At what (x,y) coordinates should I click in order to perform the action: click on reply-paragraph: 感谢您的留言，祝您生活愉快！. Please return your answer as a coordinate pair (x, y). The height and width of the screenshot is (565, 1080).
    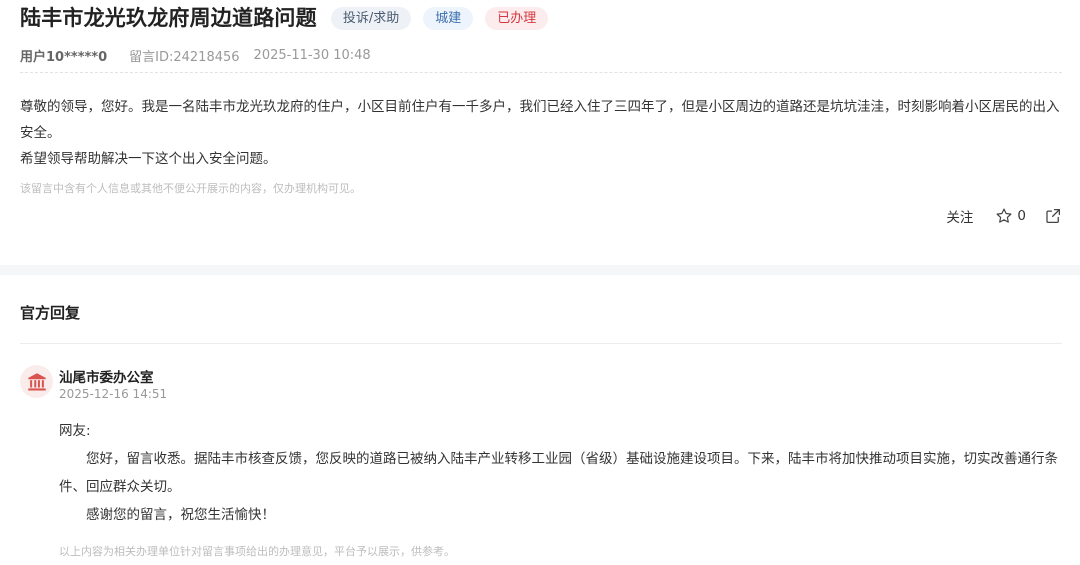
    Looking at the image, I should click on (180, 515).